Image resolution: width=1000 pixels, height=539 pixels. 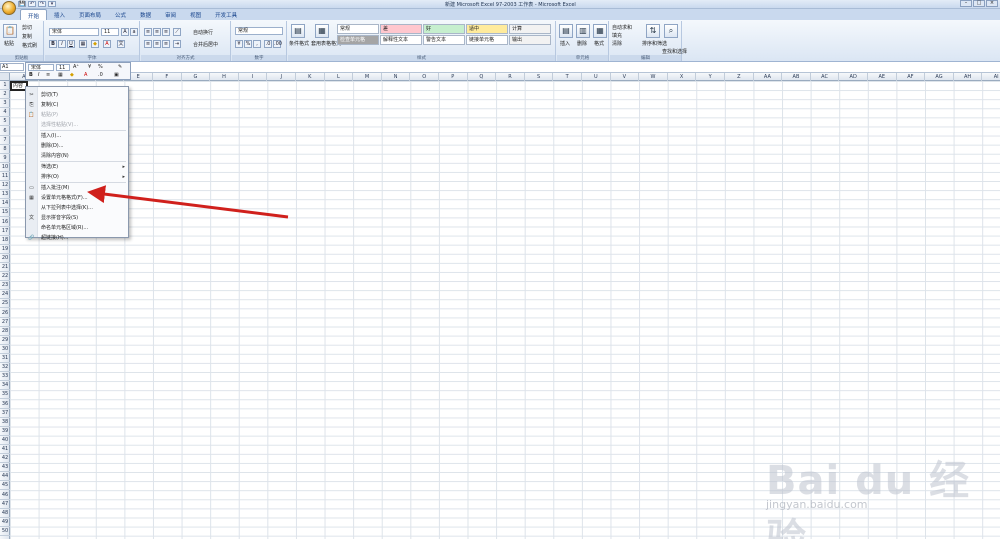 I want to click on align-top-icon: ≡, so click(x=148, y=32).